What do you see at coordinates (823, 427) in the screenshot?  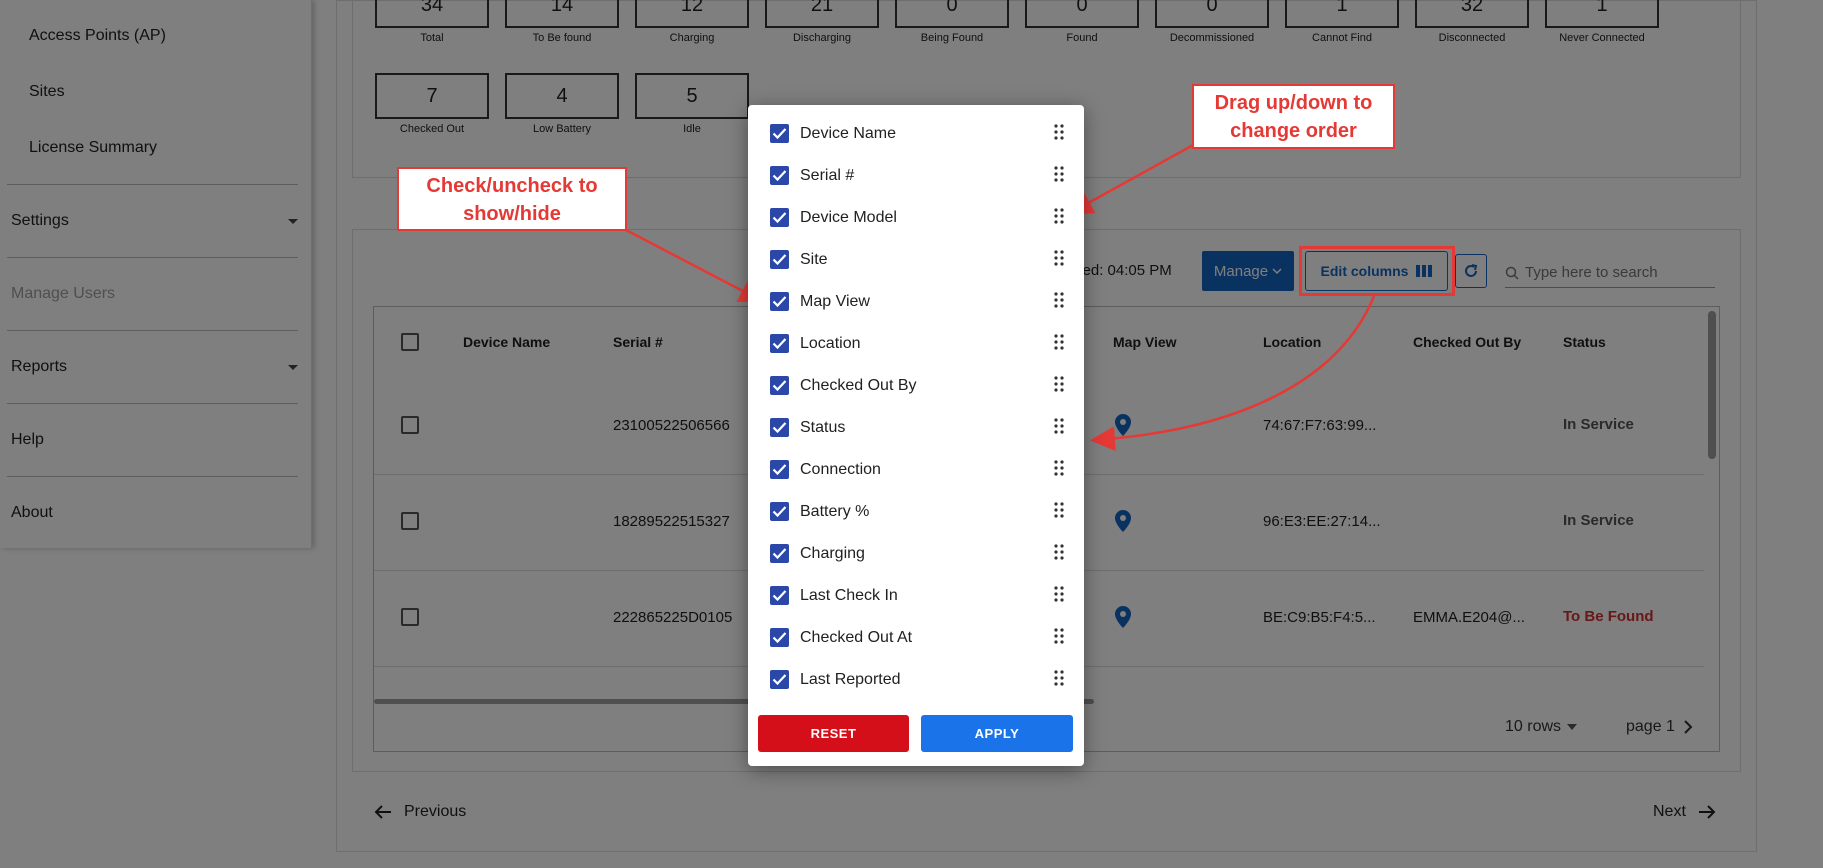 I see `column-label: Status` at bounding box center [823, 427].